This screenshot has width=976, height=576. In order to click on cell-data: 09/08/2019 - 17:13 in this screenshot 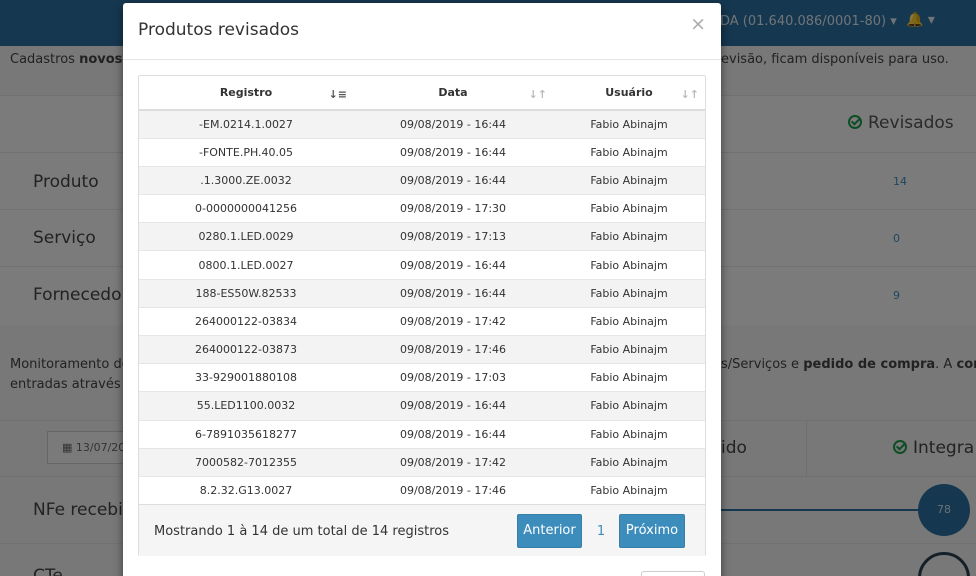, I will do `click(453, 236)`.